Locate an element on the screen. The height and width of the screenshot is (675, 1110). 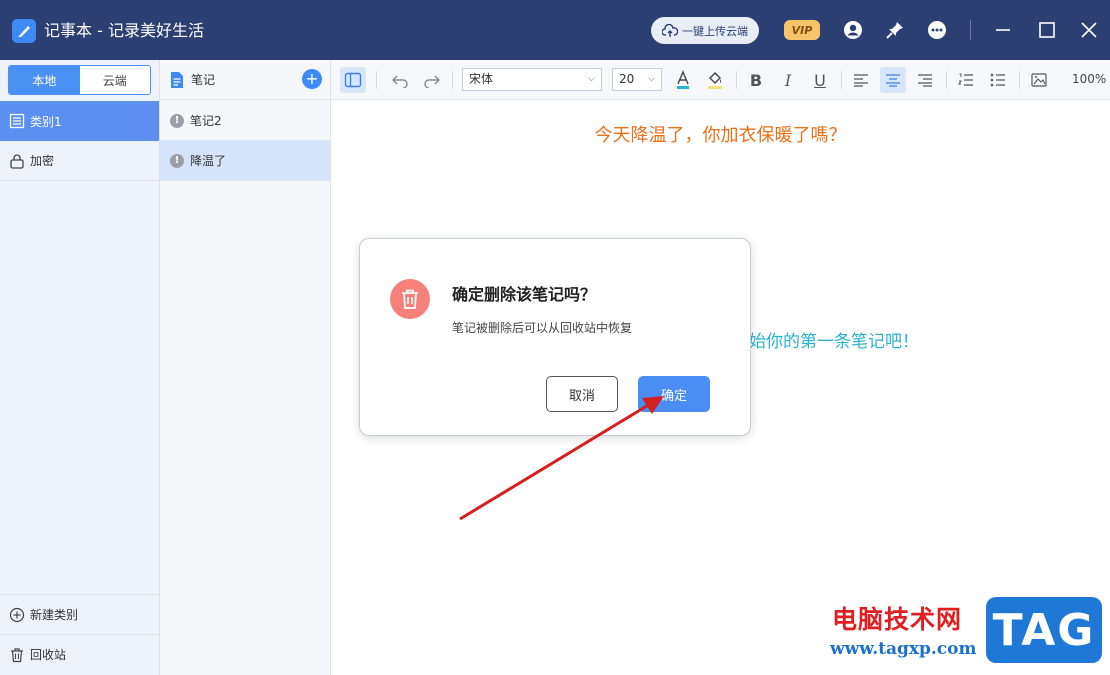
undo-icon is located at coordinates (400, 80).